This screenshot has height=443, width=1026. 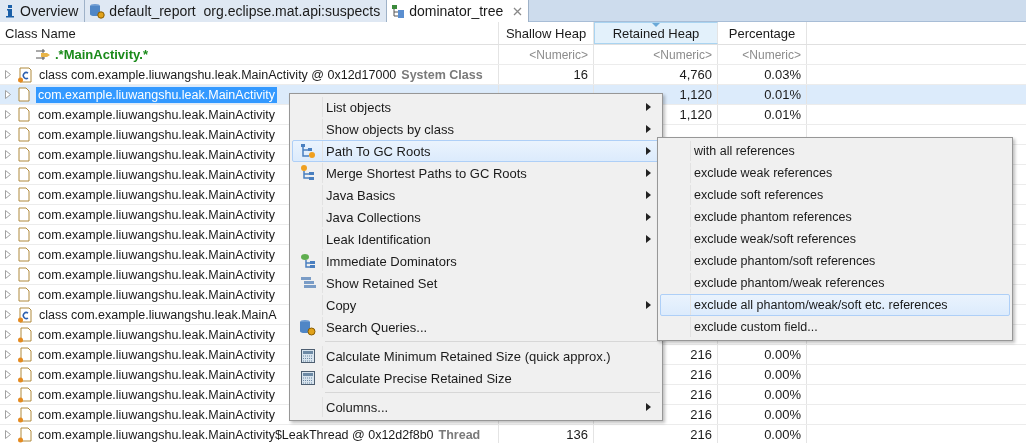 What do you see at coordinates (695, 74) in the screenshot?
I see `table-cell: 4,760` at bounding box center [695, 74].